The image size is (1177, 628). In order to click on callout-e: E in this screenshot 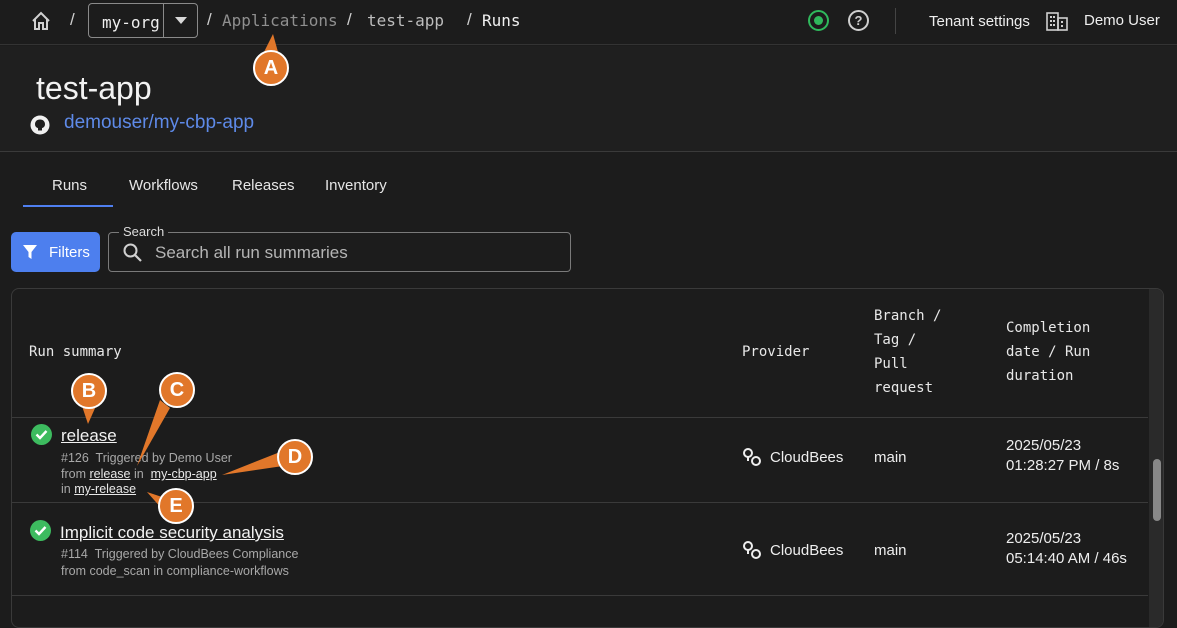, I will do `click(176, 506)`.